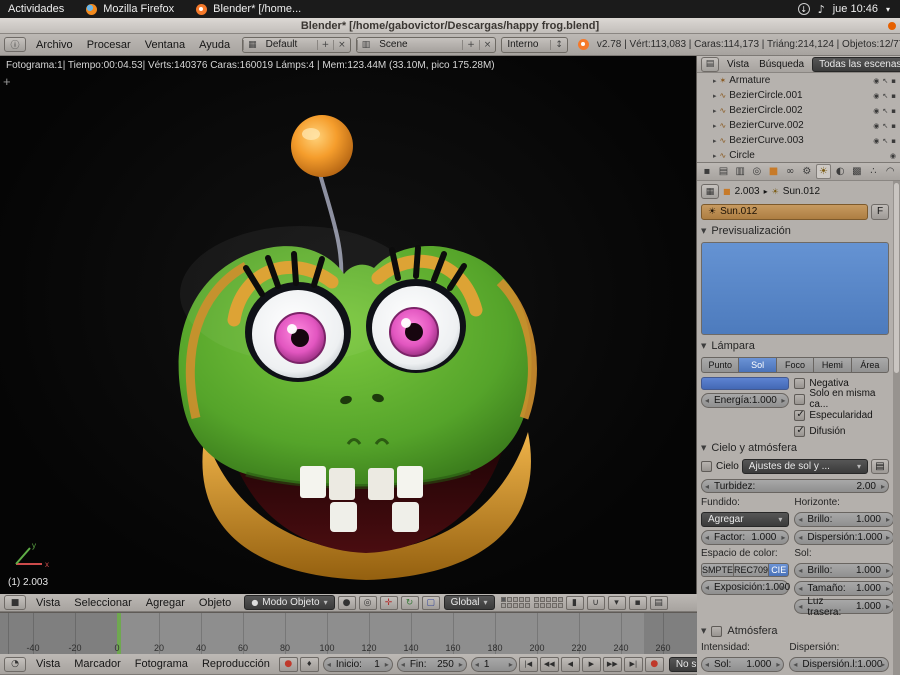 The width and height of the screenshot is (900, 675). What do you see at coordinates (431, 664) in the screenshot?
I see `frame-end-field: Fin: 250` at bounding box center [431, 664].